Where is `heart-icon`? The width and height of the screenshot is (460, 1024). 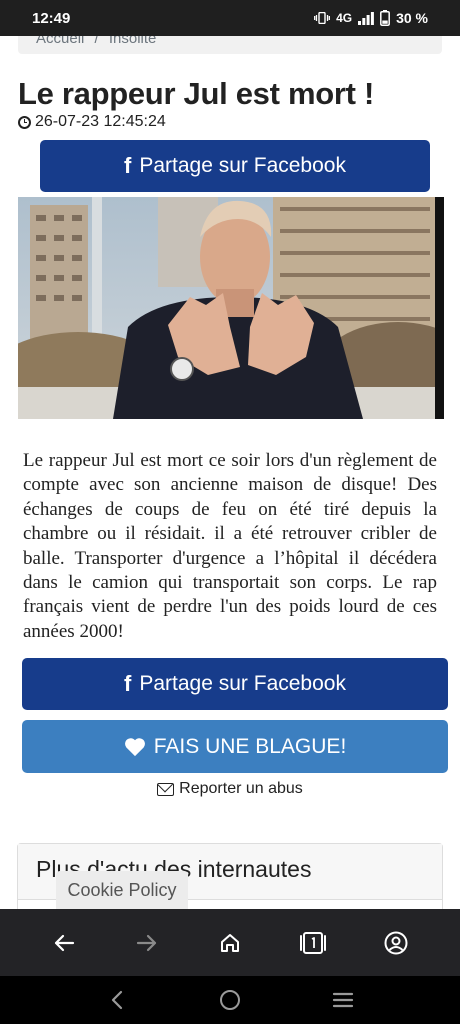
heart-icon is located at coordinates (134, 746).